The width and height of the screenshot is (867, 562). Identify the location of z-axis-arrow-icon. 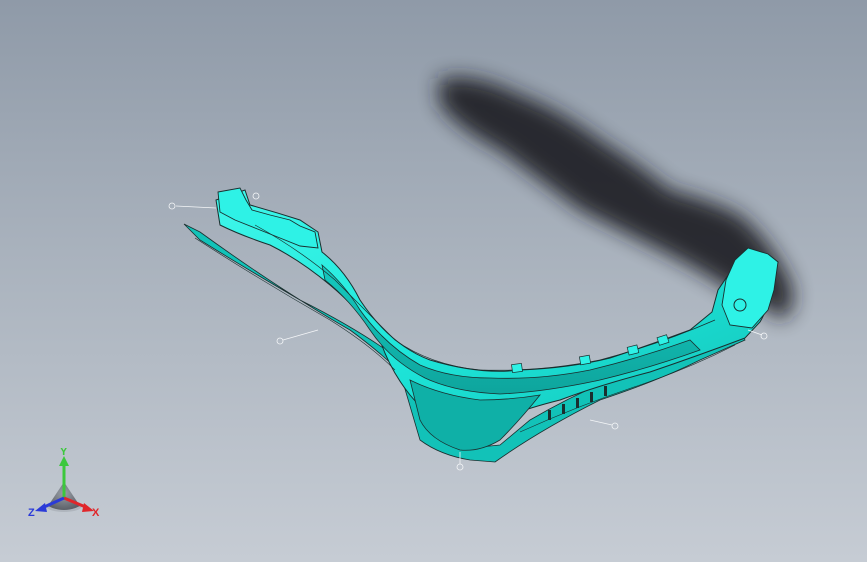
(41, 507).